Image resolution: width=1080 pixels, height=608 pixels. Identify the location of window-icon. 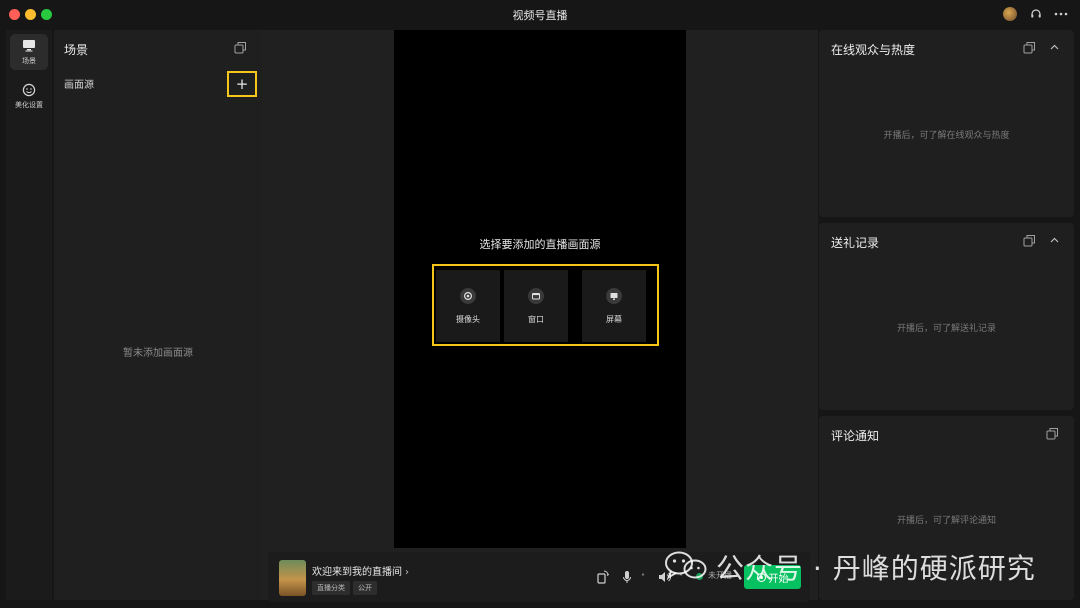
(536, 295).